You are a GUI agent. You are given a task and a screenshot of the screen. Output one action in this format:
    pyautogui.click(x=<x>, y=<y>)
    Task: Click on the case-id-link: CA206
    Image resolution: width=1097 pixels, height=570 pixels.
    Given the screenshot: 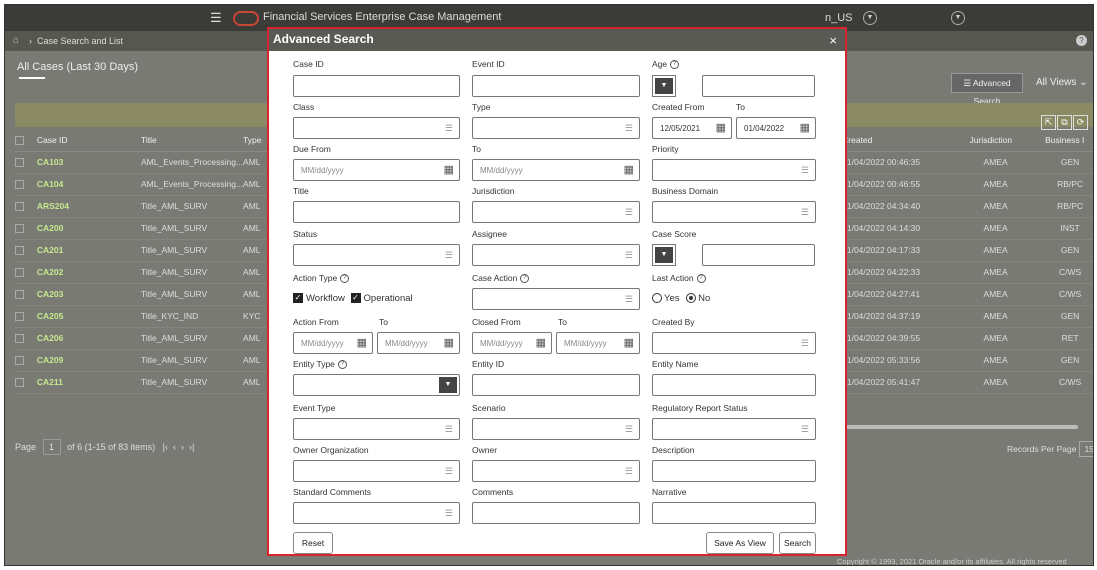 What is the action you would take?
    pyautogui.click(x=50, y=338)
    